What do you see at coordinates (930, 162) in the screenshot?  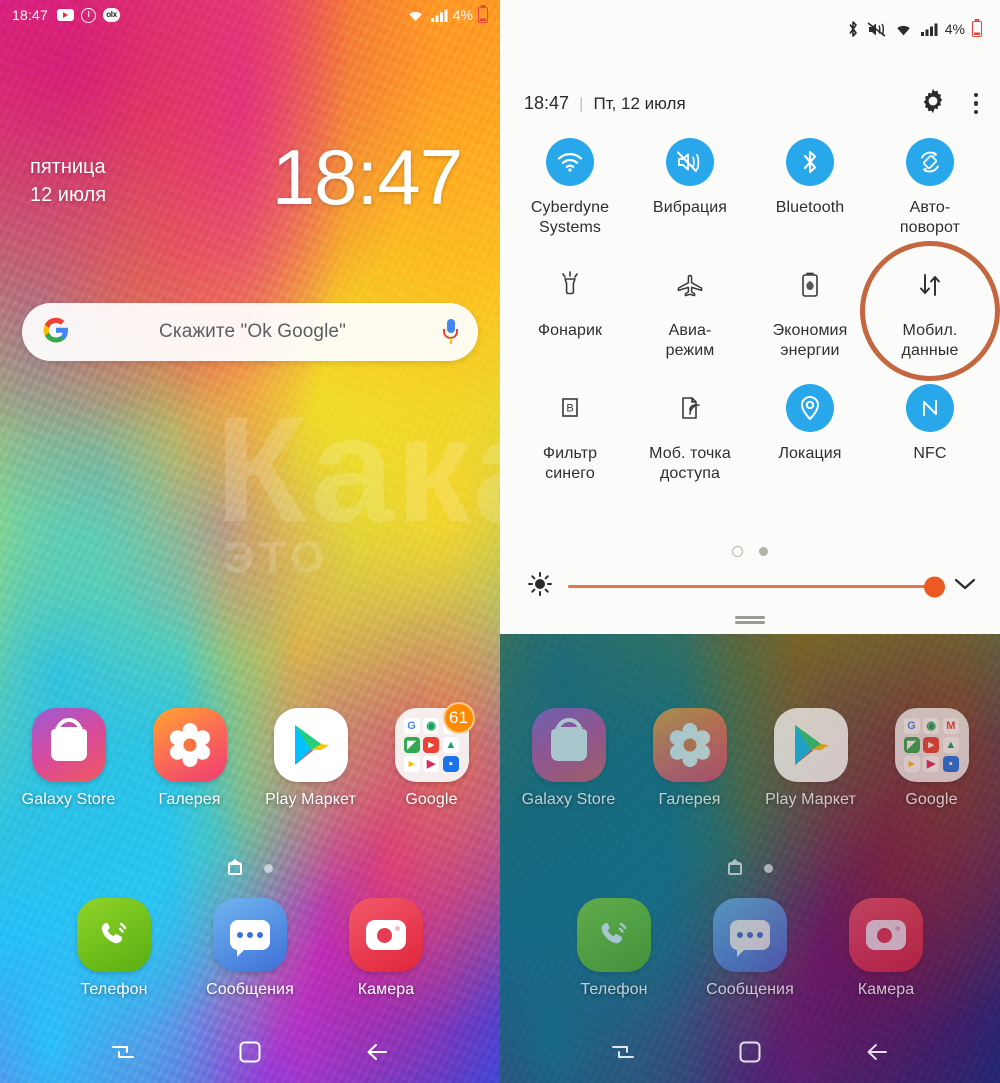 I see `auto-rotate-icon` at bounding box center [930, 162].